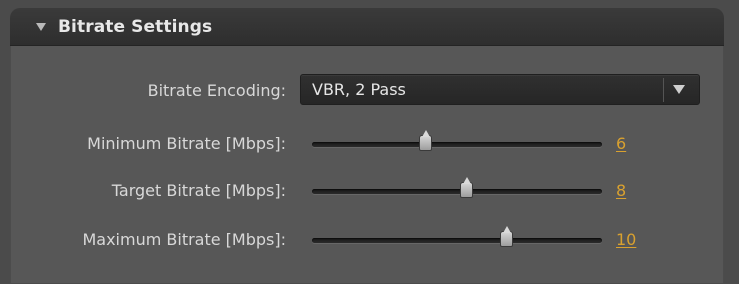 The height and width of the screenshot is (284, 739). I want to click on dropdown-divider, so click(663, 89).